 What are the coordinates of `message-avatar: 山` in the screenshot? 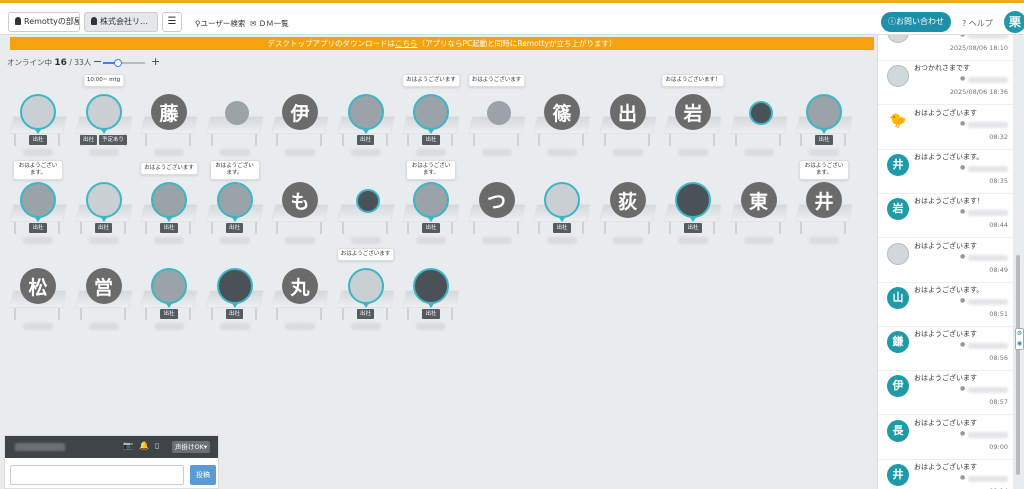 It's located at (898, 297).